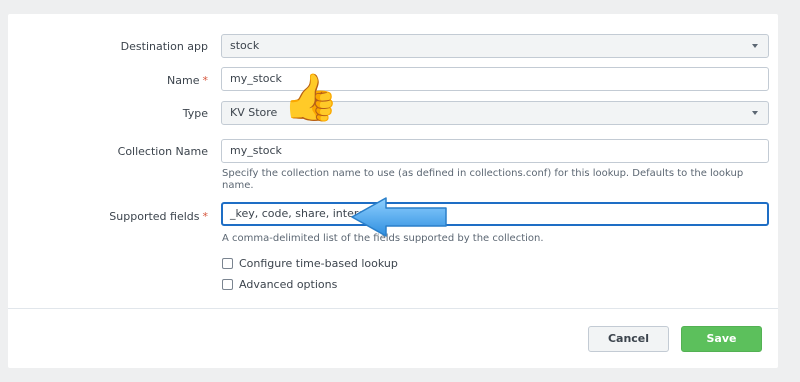  I want to click on time-based-lookup-label: Configure time-based lookup, so click(318, 263).